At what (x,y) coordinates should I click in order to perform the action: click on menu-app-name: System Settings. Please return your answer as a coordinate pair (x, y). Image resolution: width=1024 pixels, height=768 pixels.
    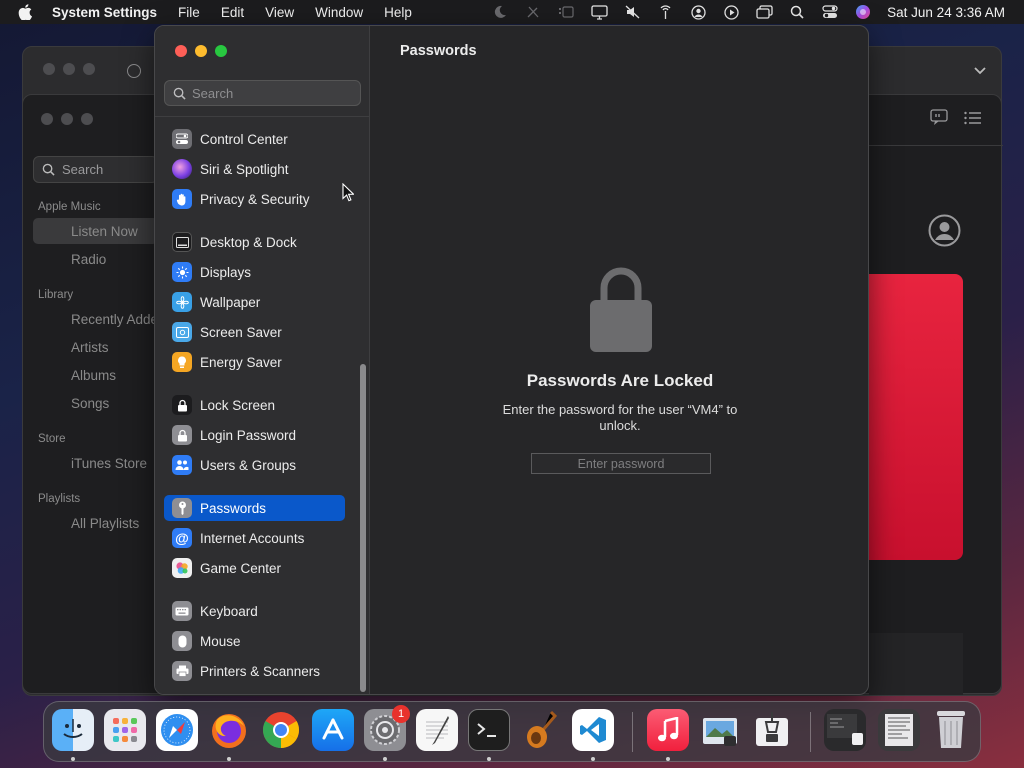
    Looking at the image, I should click on (104, 12).